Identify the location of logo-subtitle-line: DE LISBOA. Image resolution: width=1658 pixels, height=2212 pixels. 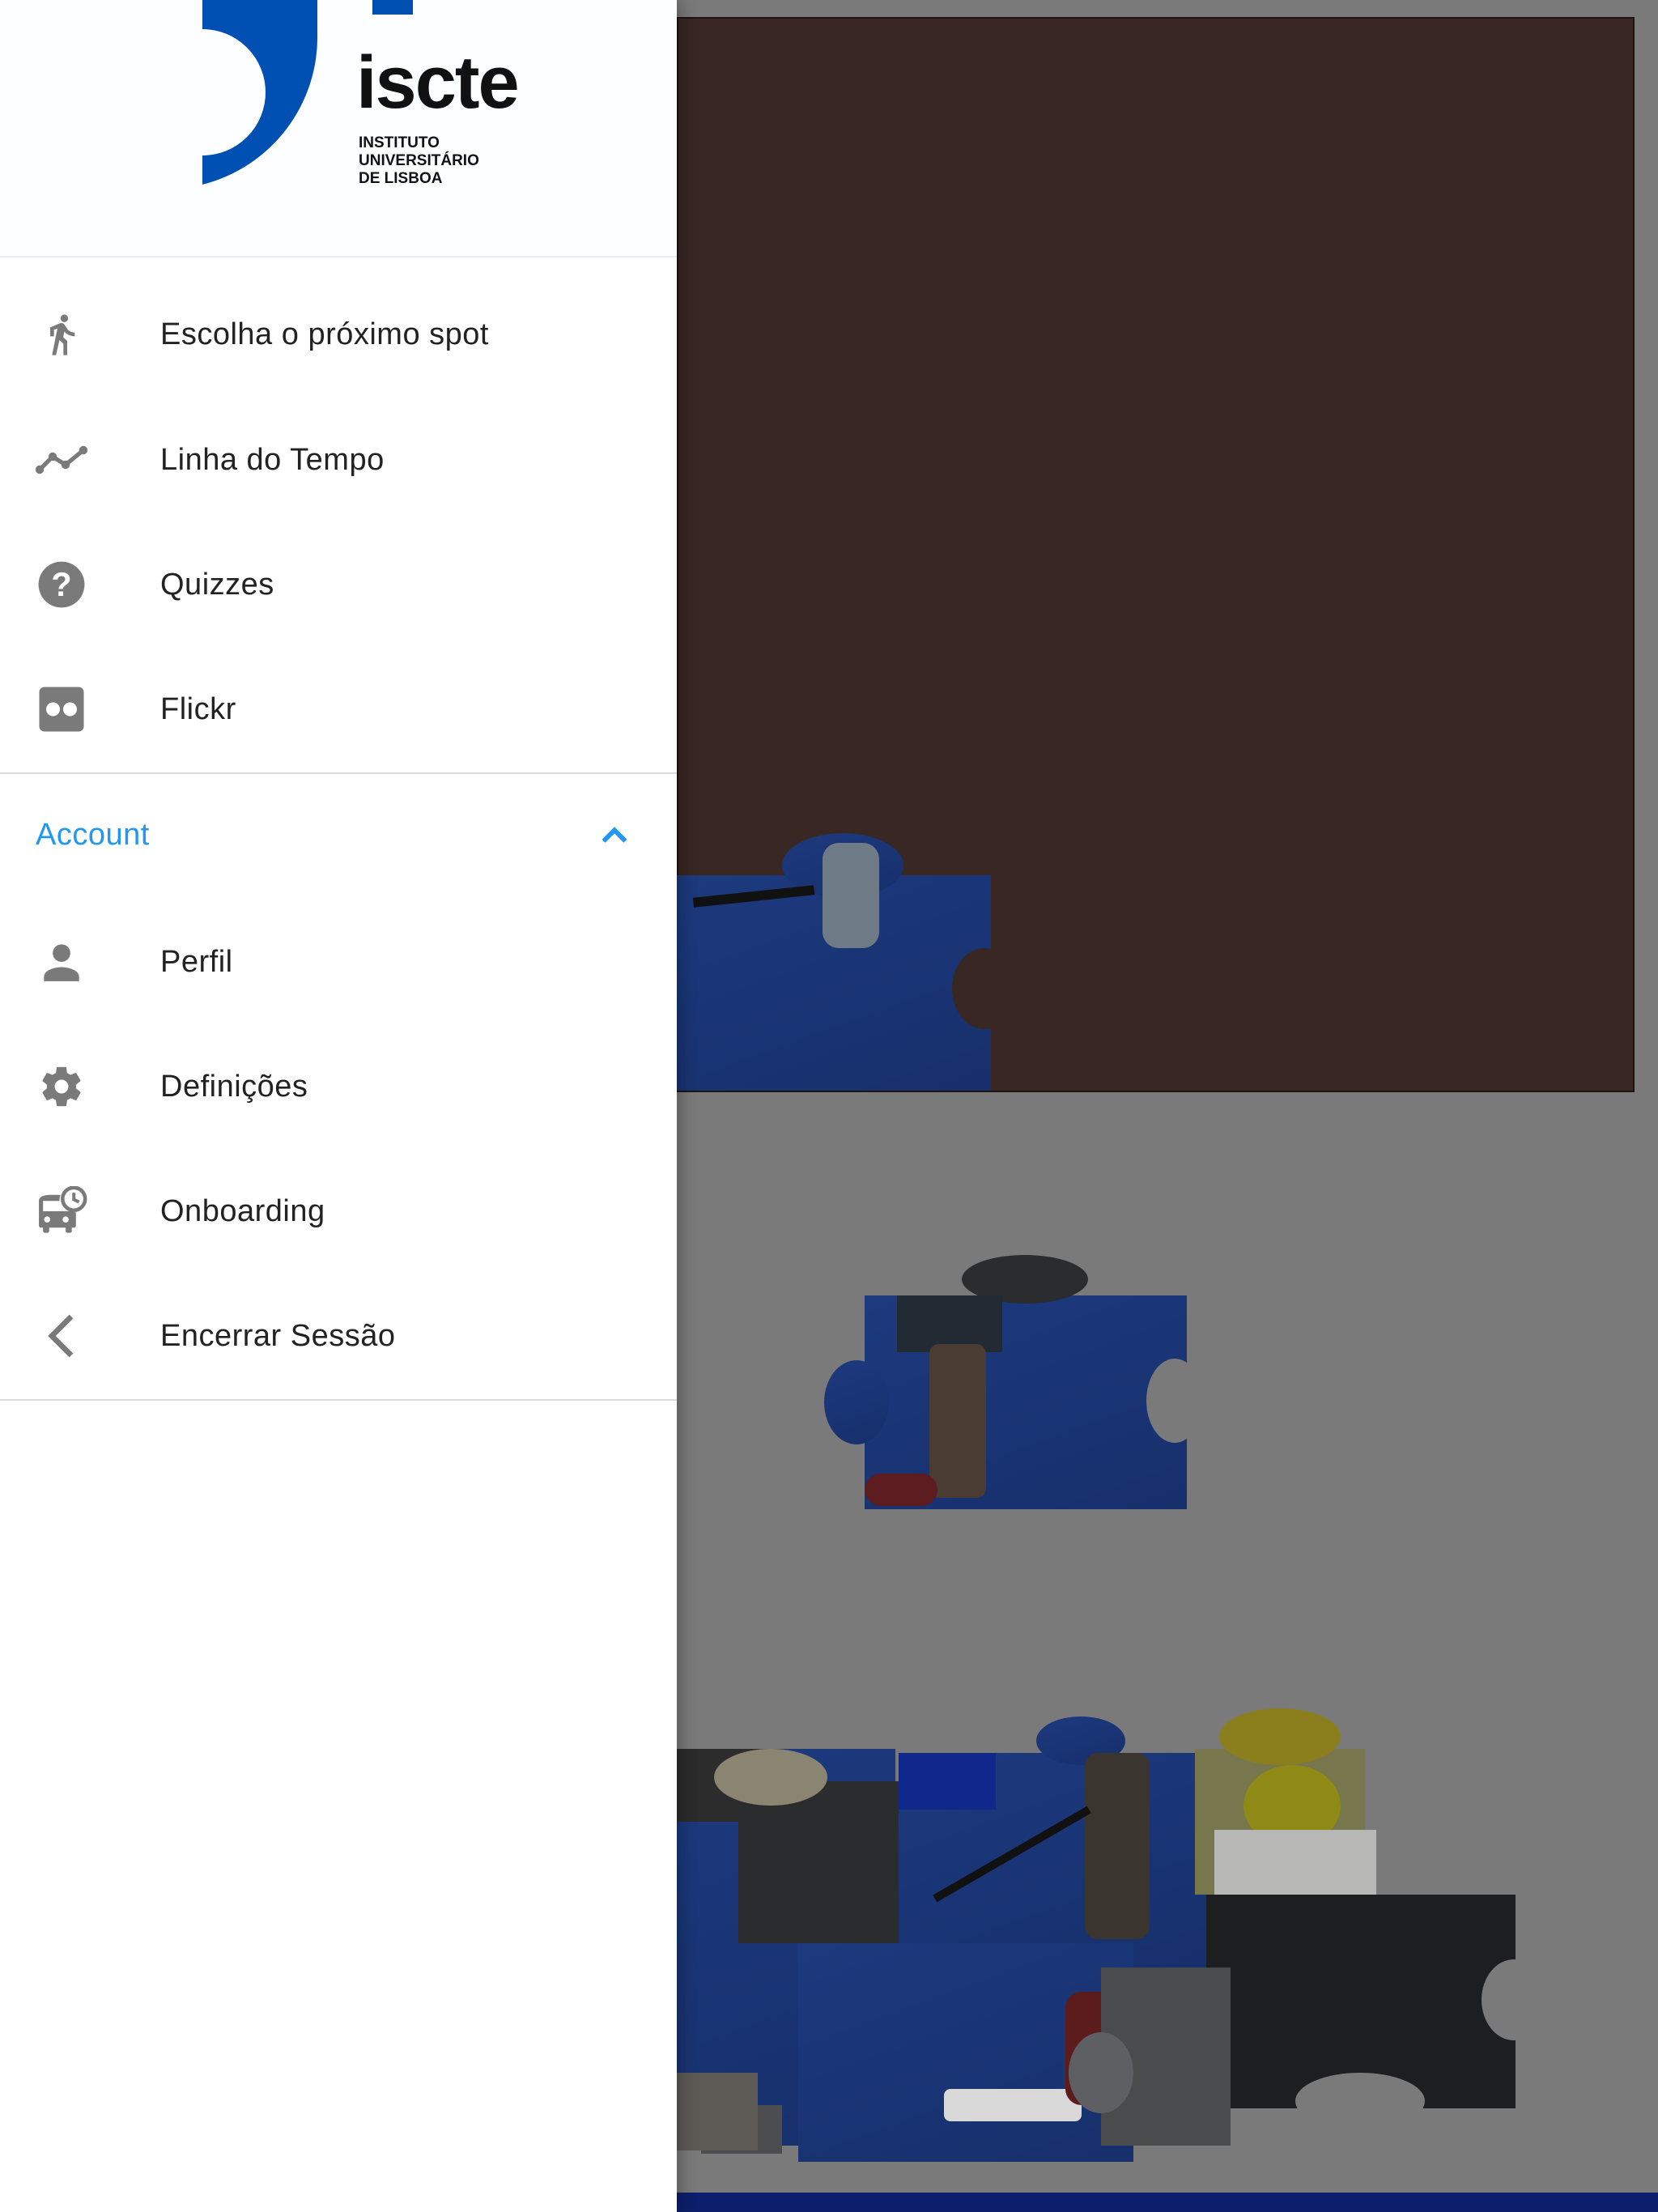
(401, 179).